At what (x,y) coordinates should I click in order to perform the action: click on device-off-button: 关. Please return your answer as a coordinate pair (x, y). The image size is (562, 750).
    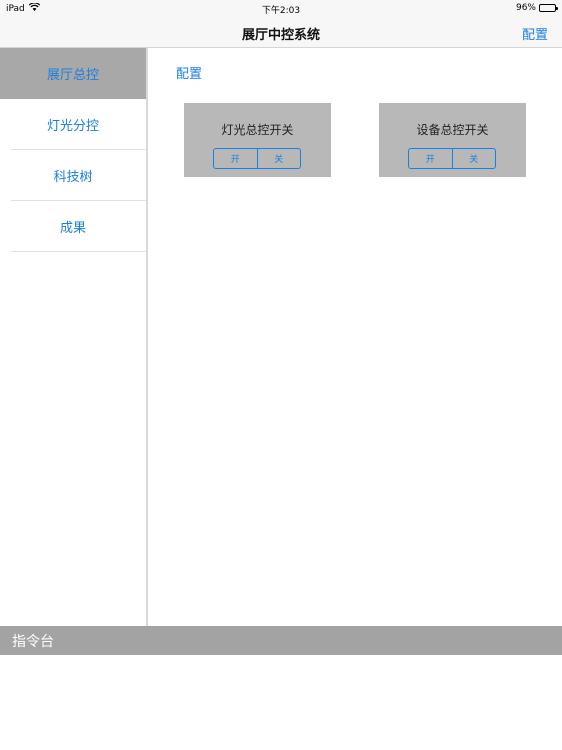
    Looking at the image, I should click on (473, 158).